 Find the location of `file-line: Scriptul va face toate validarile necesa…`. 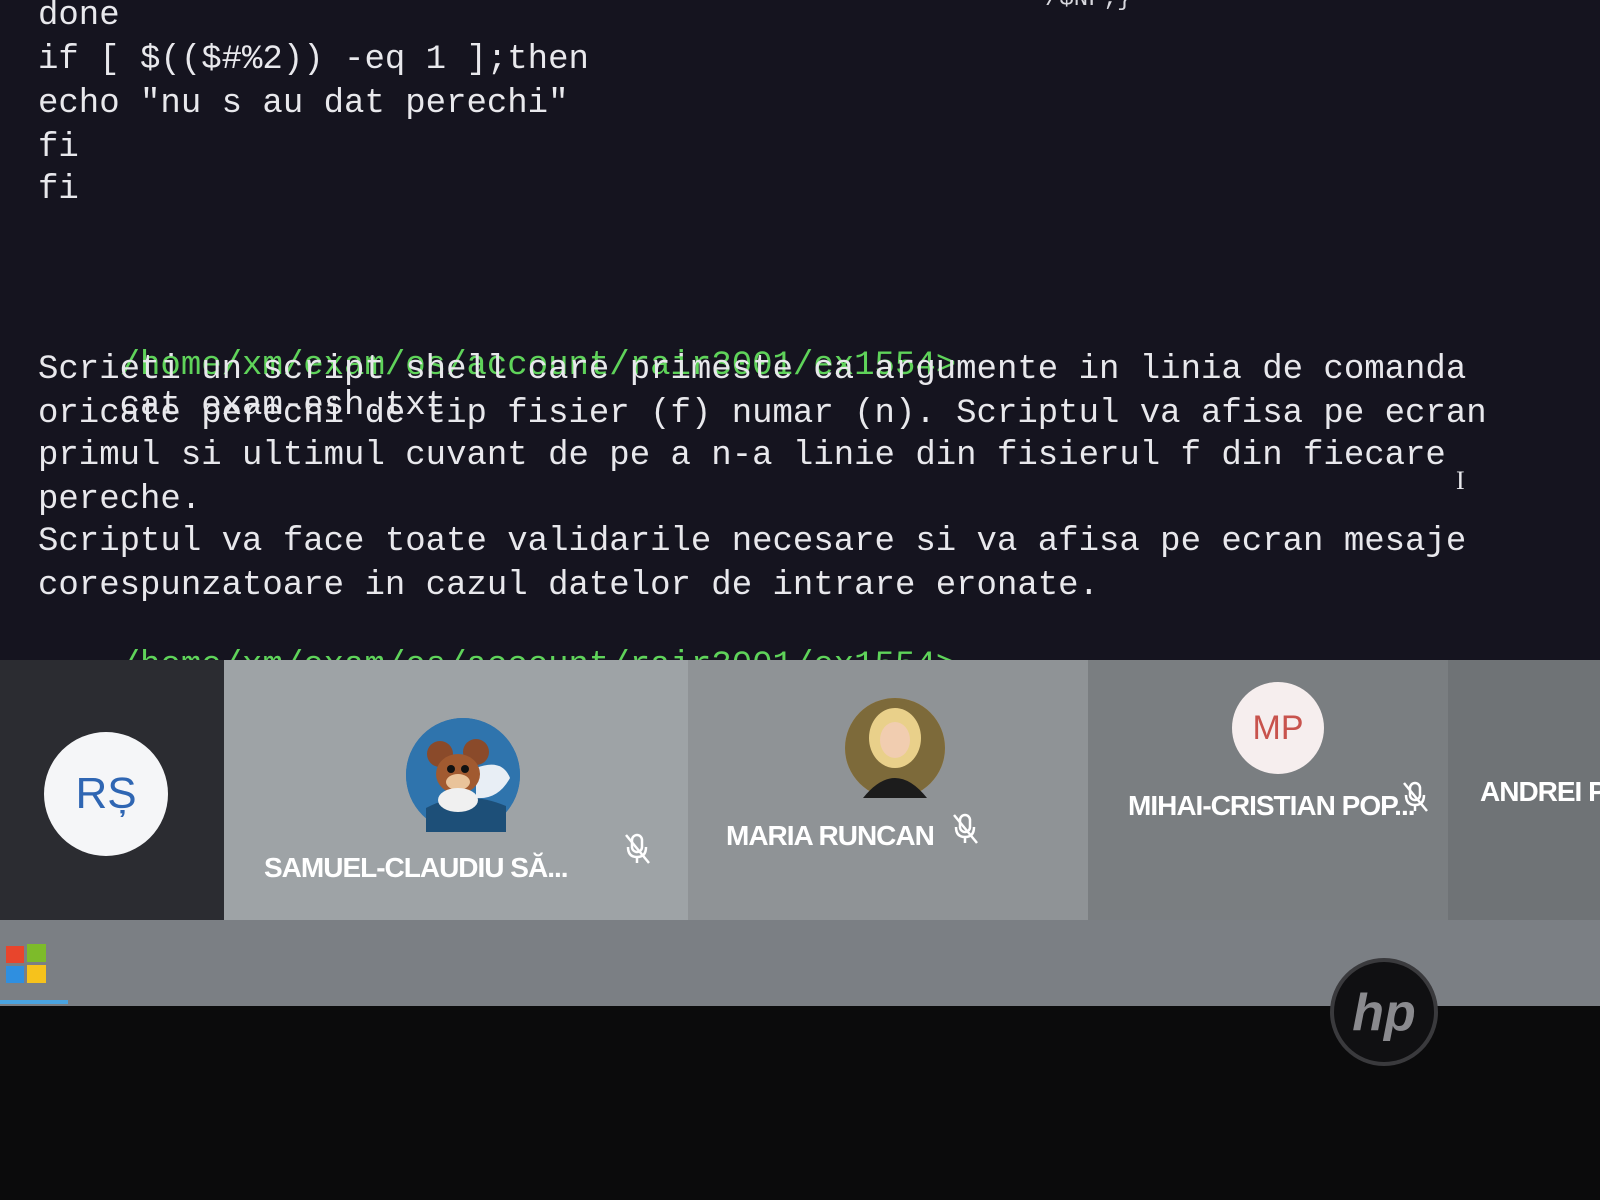

file-line: Scriptul va face toate validarile necesa… is located at coordinates (752, 542).